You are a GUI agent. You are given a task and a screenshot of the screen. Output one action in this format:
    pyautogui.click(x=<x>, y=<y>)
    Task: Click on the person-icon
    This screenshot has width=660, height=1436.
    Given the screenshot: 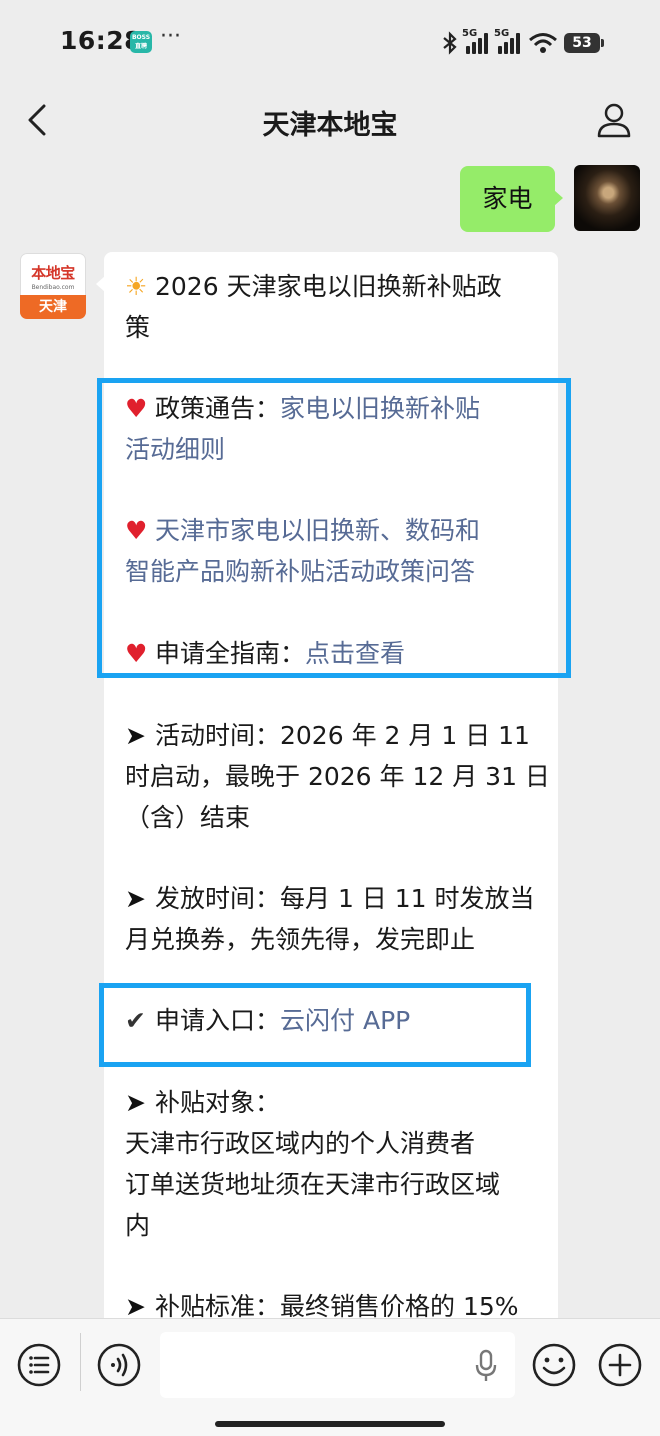 What is the action you would take?
    pyautogui.click(x=614, y=120)
    